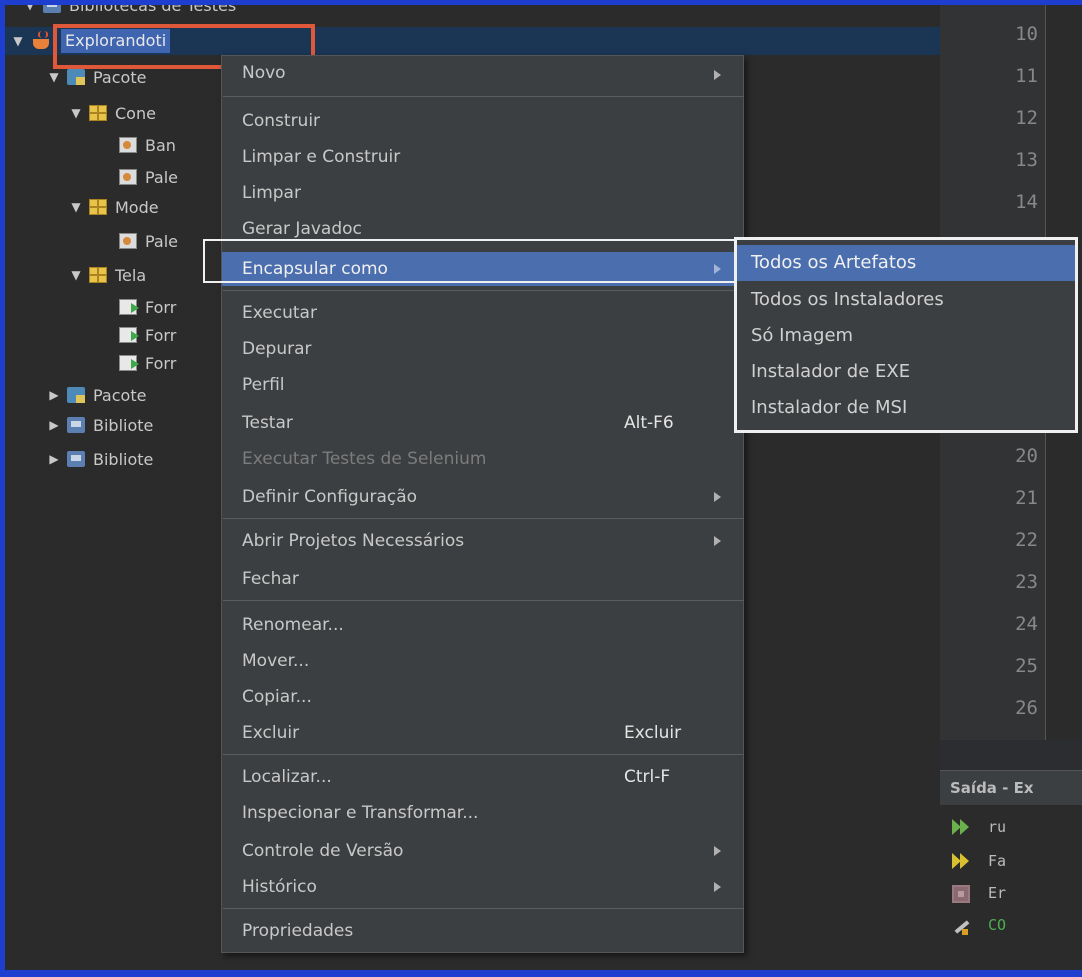 The width and height of the screenshot is (1082, 977). I want to click on menu-item-label: Fechar, so click(270, 579).